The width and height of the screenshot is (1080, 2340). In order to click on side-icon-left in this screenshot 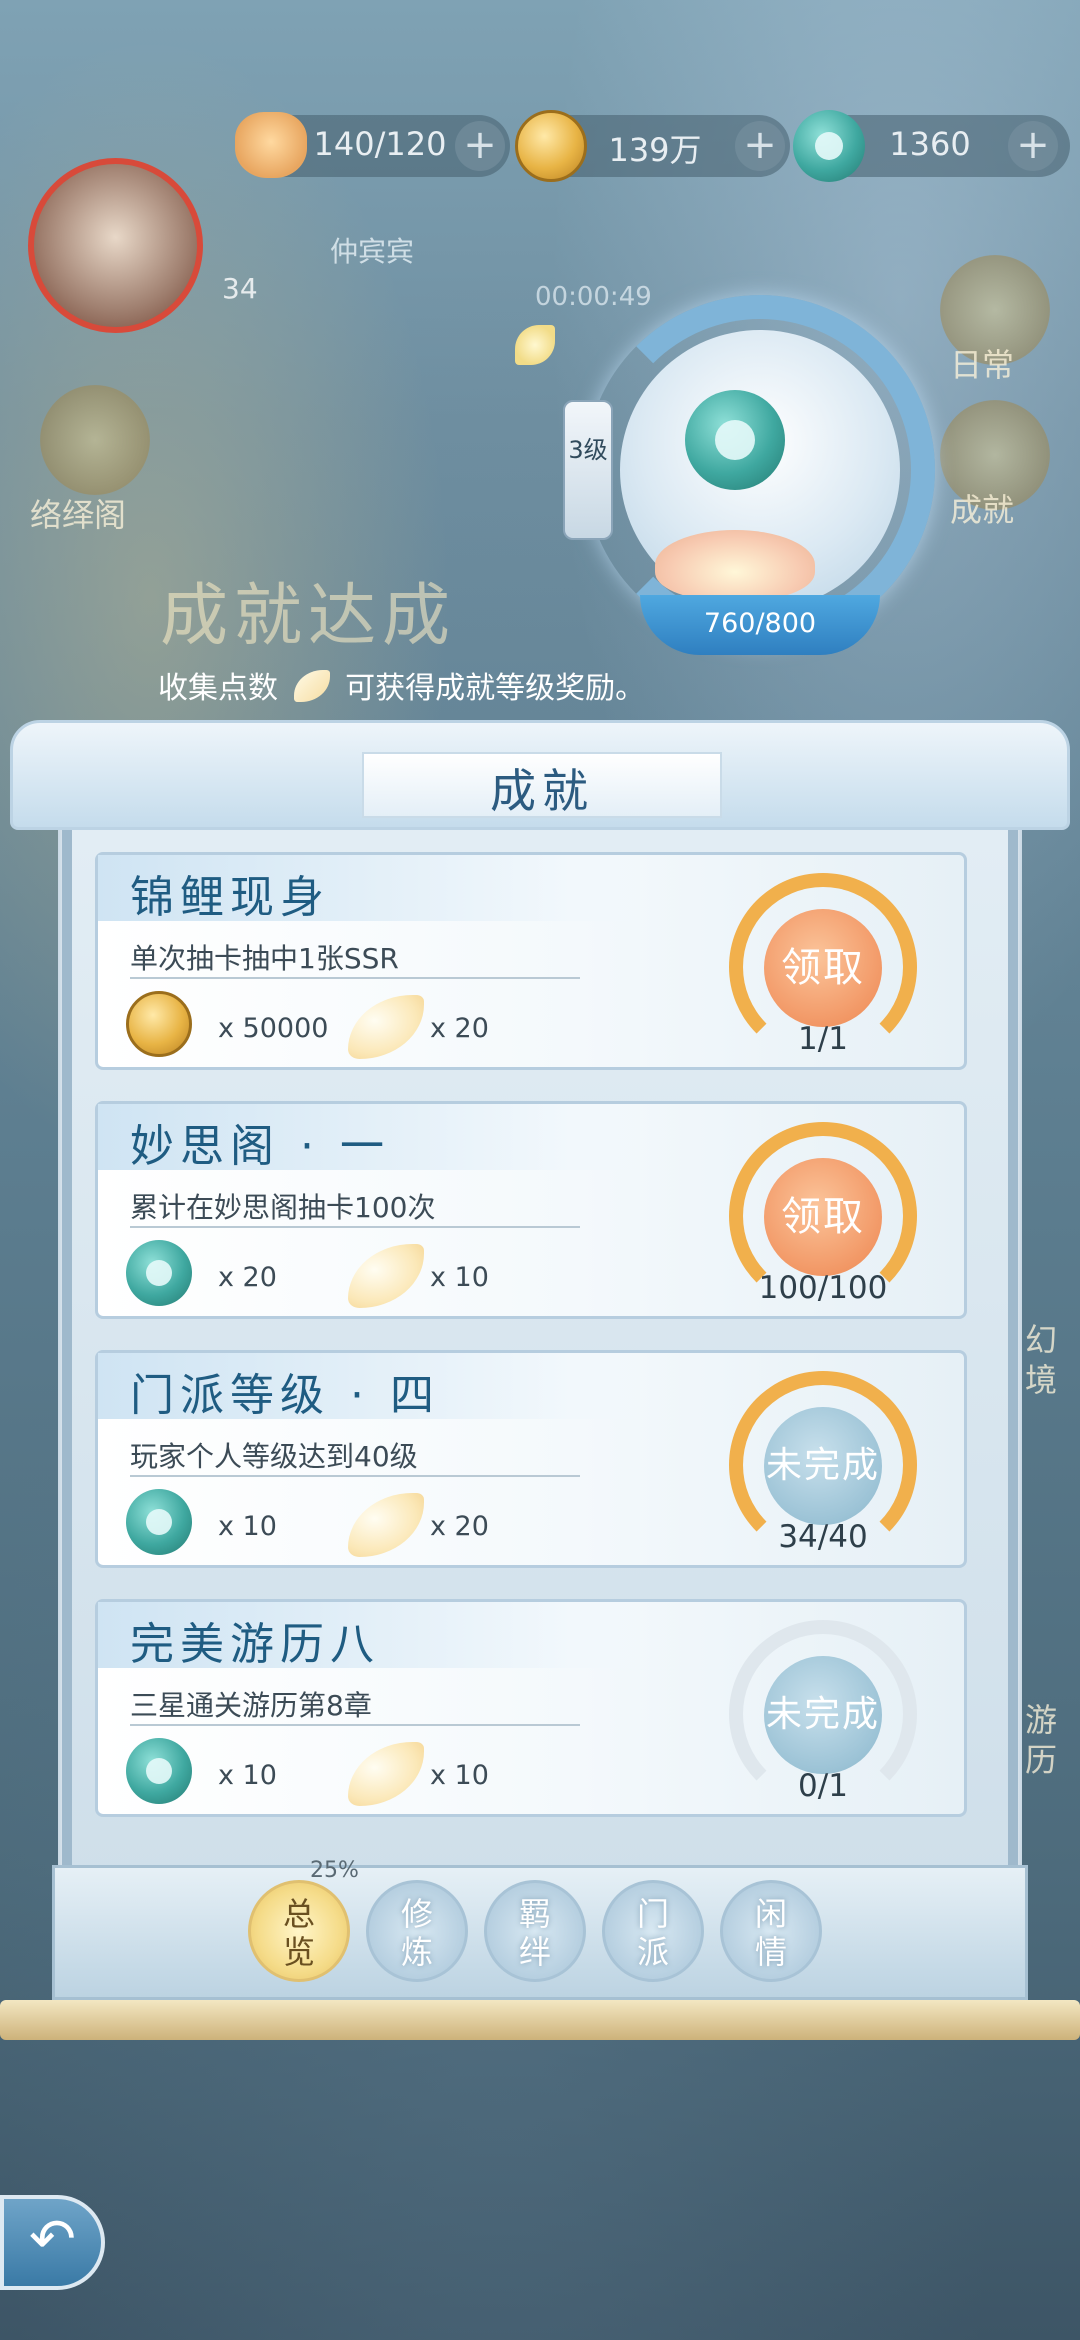, I will do `click(95, 440)`.